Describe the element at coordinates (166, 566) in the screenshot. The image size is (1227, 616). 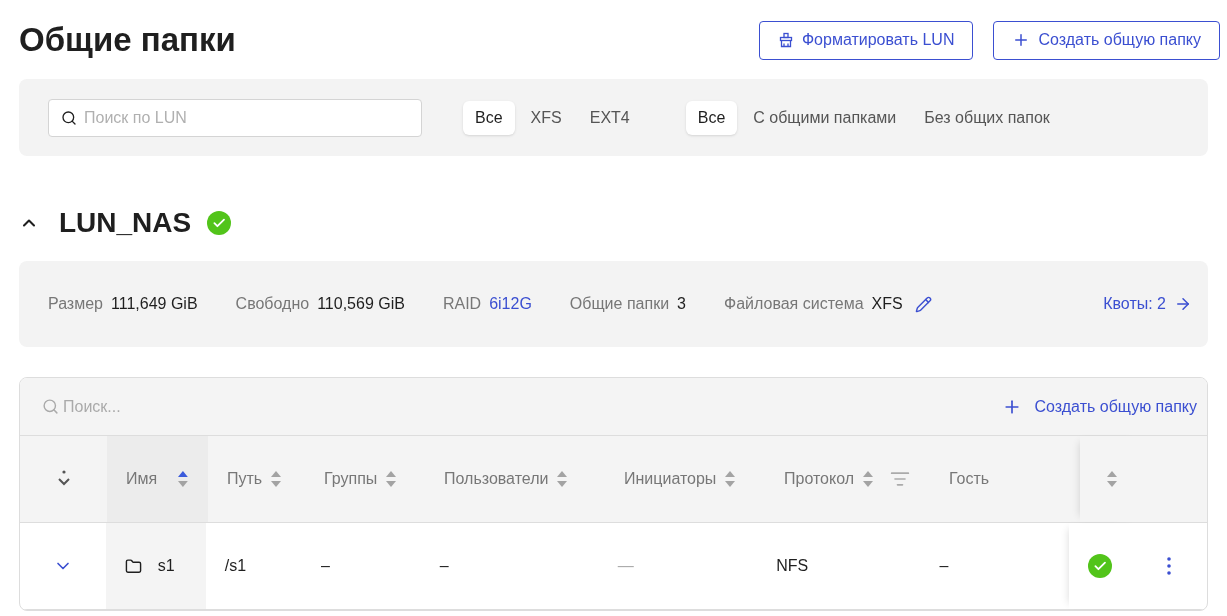
I see `table-cell-text: s1` at that location.